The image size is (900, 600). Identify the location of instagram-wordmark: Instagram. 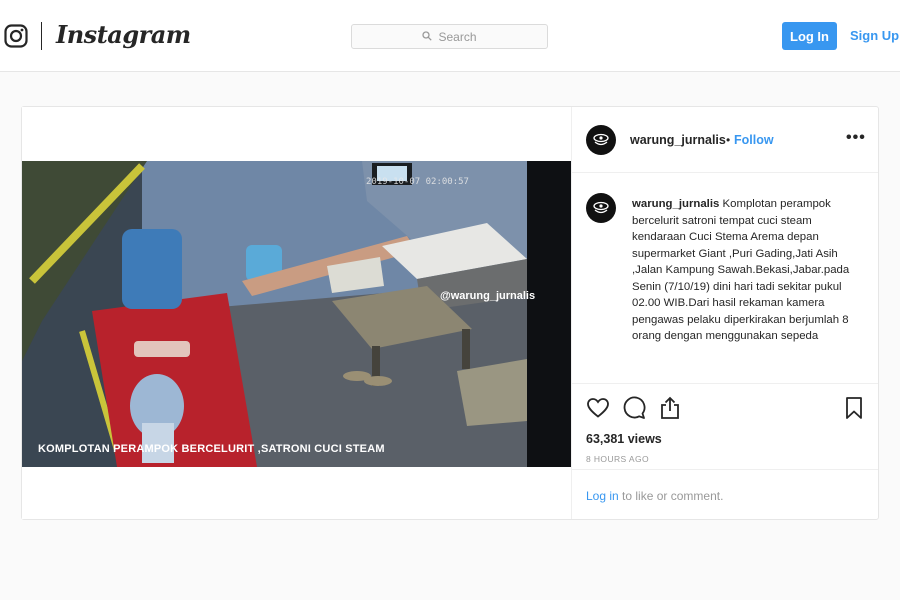
(123, 34).